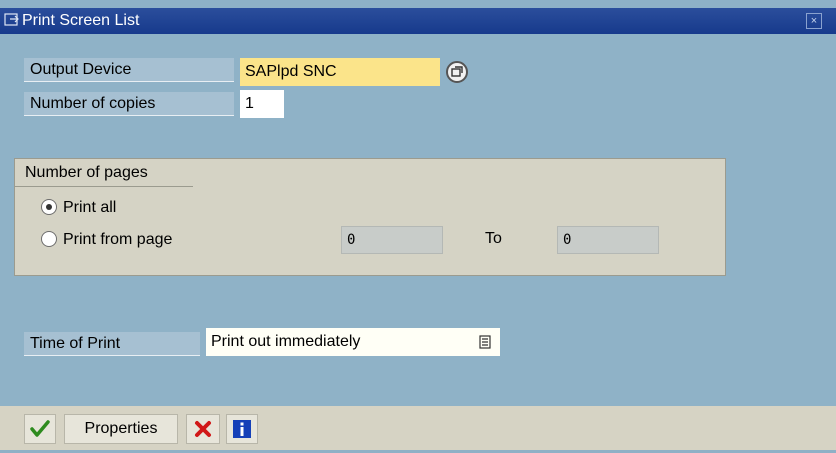  Describe the element at coordinates (104, 173) in the screenshot. I see `group-title: Number of pages` at that location.